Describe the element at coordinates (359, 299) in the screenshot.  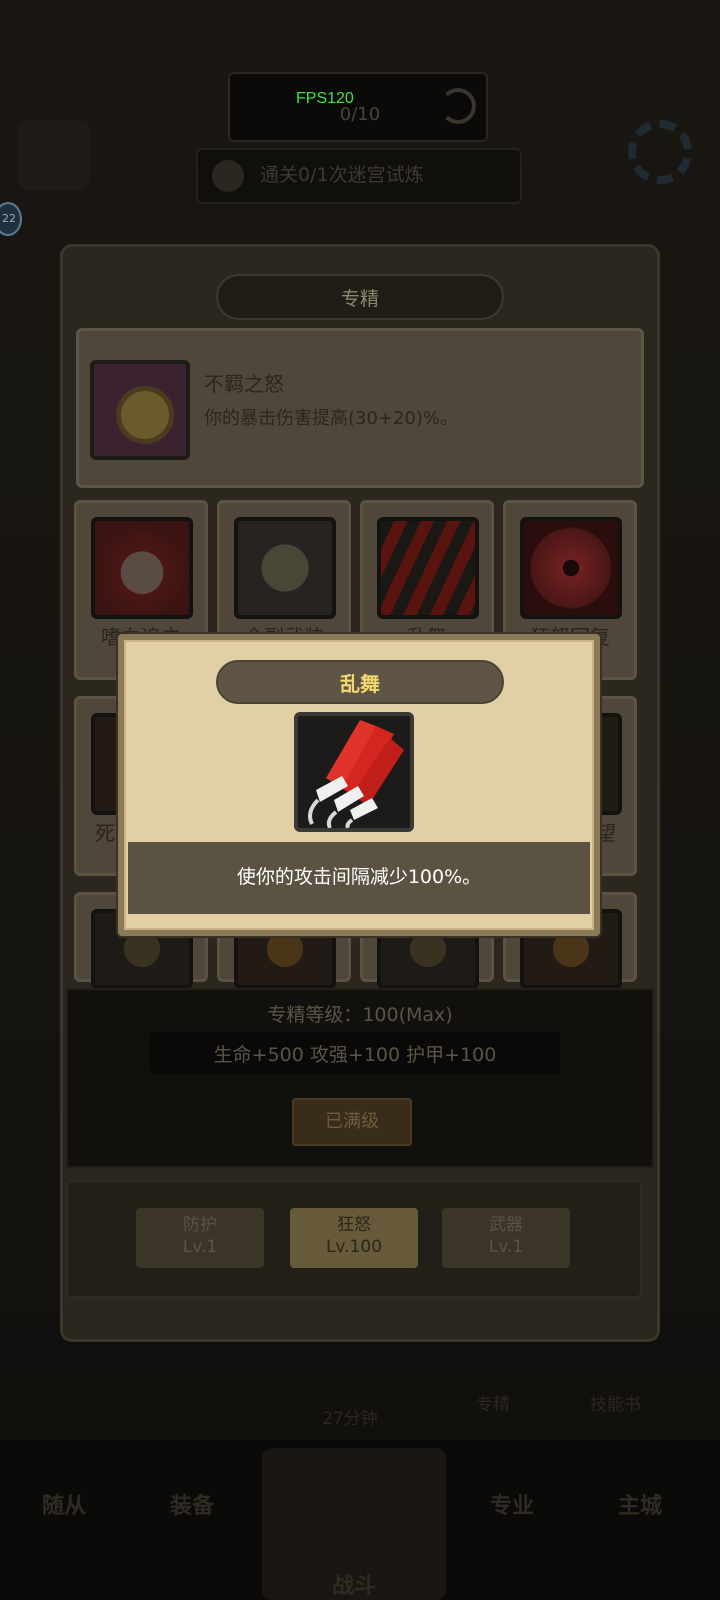
I see `panel-title: 专精` at that location.